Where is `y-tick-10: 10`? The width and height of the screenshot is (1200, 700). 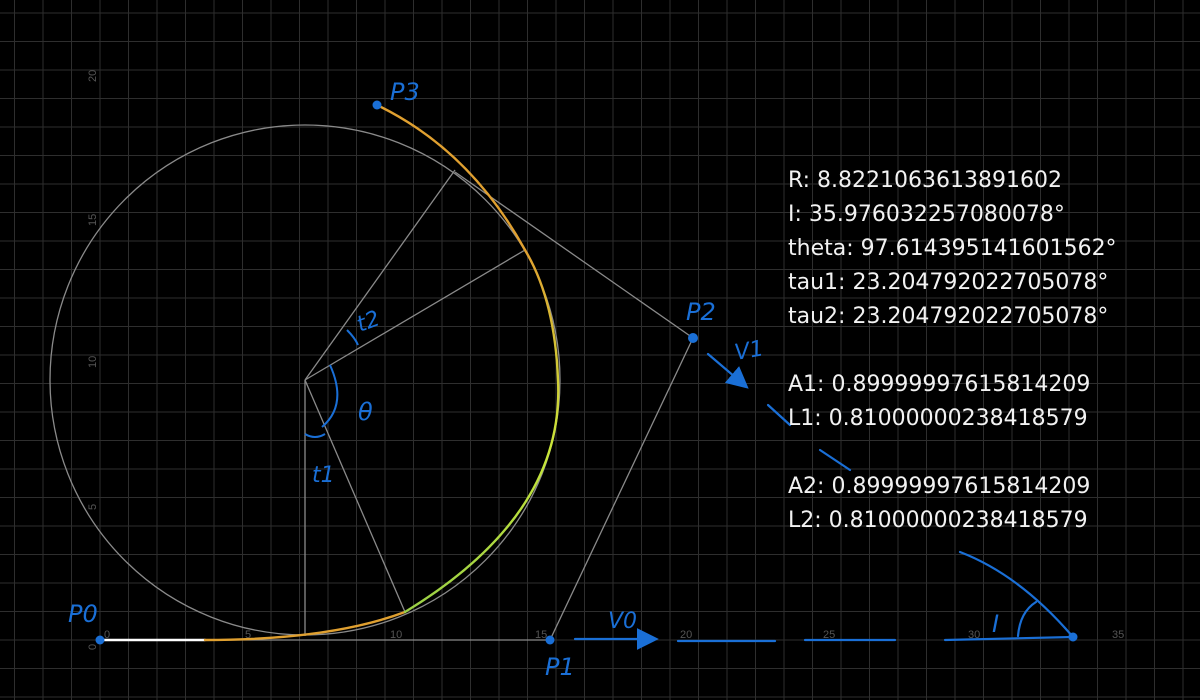
y-tick-10: 10 is located at coordinates (93, 362).